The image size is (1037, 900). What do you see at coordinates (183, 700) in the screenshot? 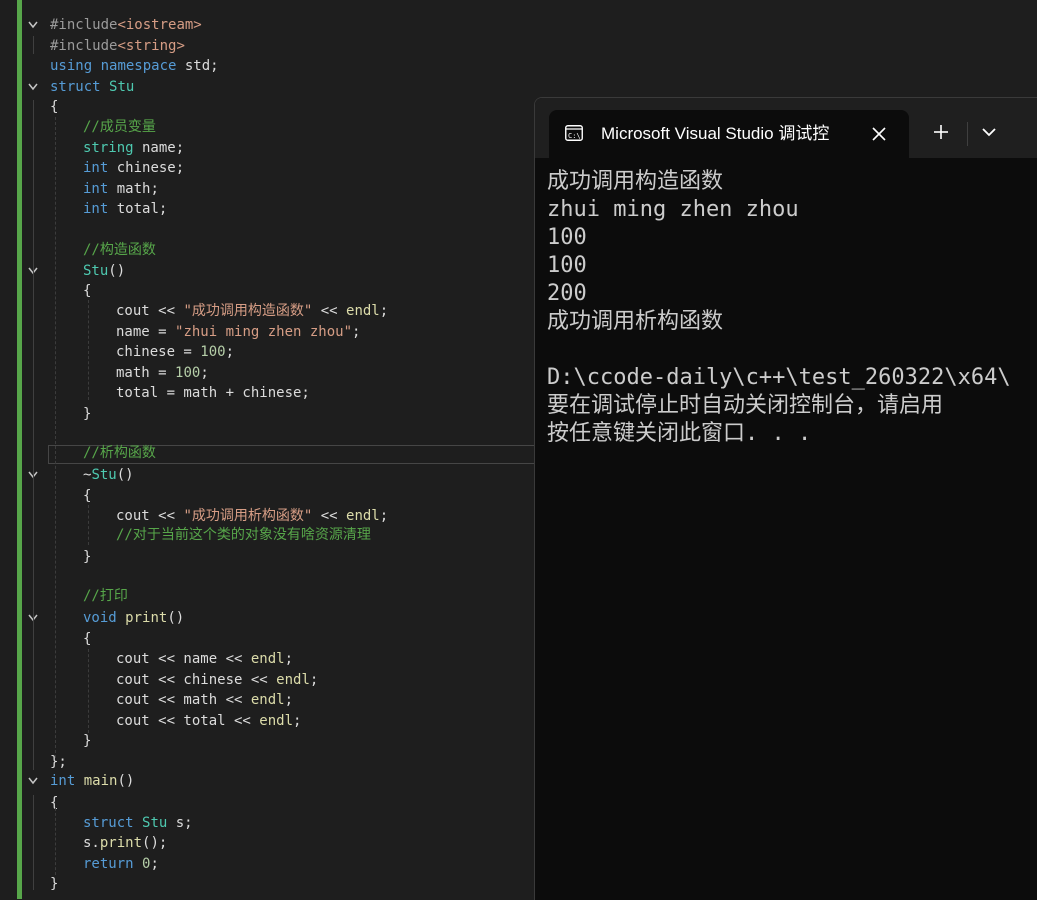
I see `code-token: cout << math <<` at bounding box center [183, 700].